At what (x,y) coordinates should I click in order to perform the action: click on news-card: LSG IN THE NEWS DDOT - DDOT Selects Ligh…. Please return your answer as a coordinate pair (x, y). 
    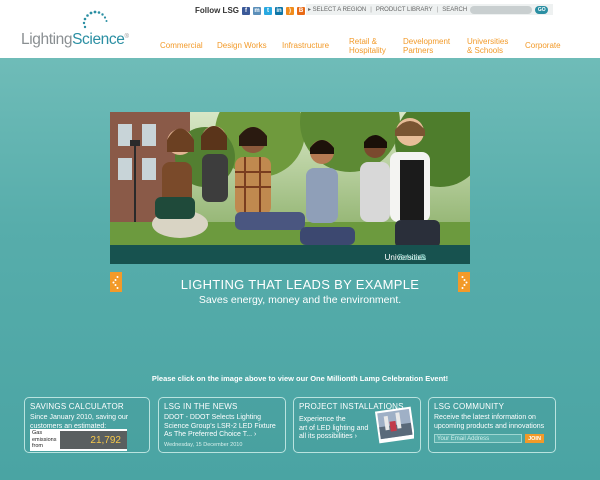
    Looking at the image, I should click on (222, 425).